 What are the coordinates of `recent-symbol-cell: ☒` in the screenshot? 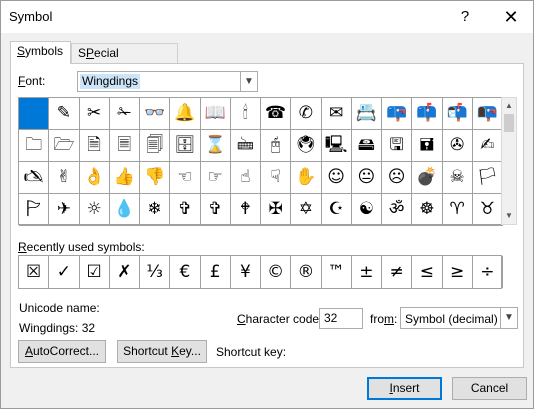 It's located at (34, 272).